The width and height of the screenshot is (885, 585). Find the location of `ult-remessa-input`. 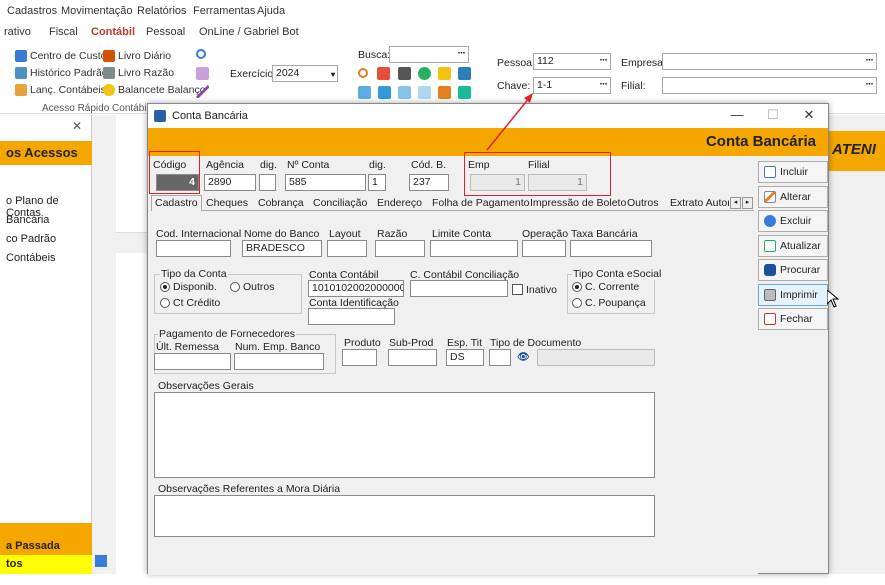

ult-remessa-input is located at coordinates (192, 361).